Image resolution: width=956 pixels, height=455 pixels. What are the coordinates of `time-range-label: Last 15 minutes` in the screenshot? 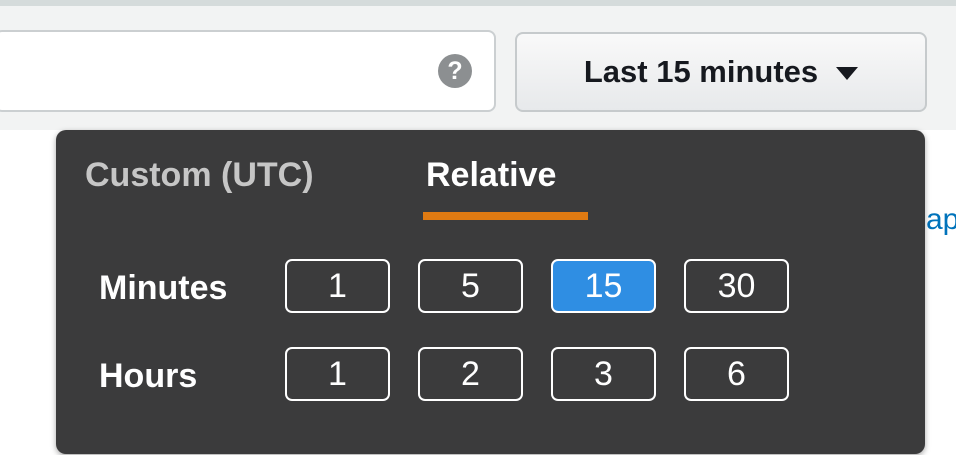 It's located at (701, 71).